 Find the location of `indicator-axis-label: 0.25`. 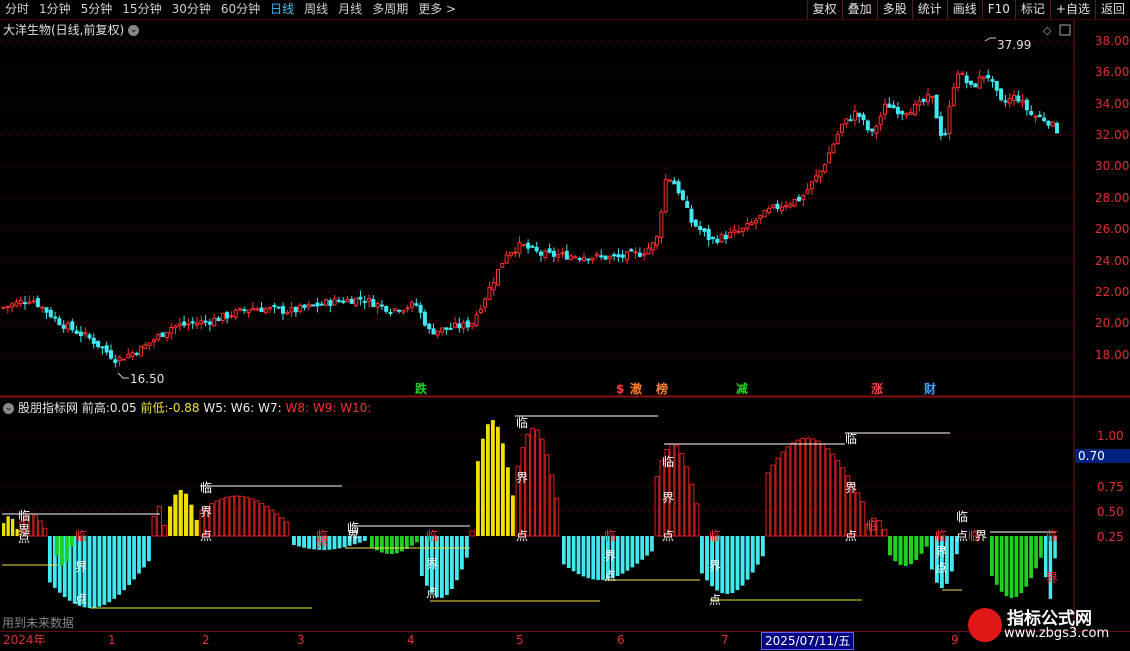

indicator-axis-label: 0.25 is located at coordinates (1110, 537).